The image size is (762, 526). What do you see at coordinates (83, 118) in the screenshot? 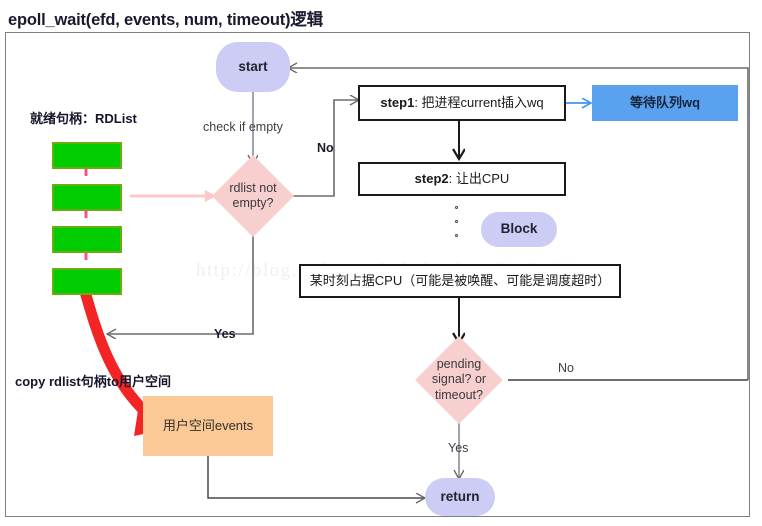
I see `rdlist-title: 就绪句柄：RDList` at bounding box center [83, 118].